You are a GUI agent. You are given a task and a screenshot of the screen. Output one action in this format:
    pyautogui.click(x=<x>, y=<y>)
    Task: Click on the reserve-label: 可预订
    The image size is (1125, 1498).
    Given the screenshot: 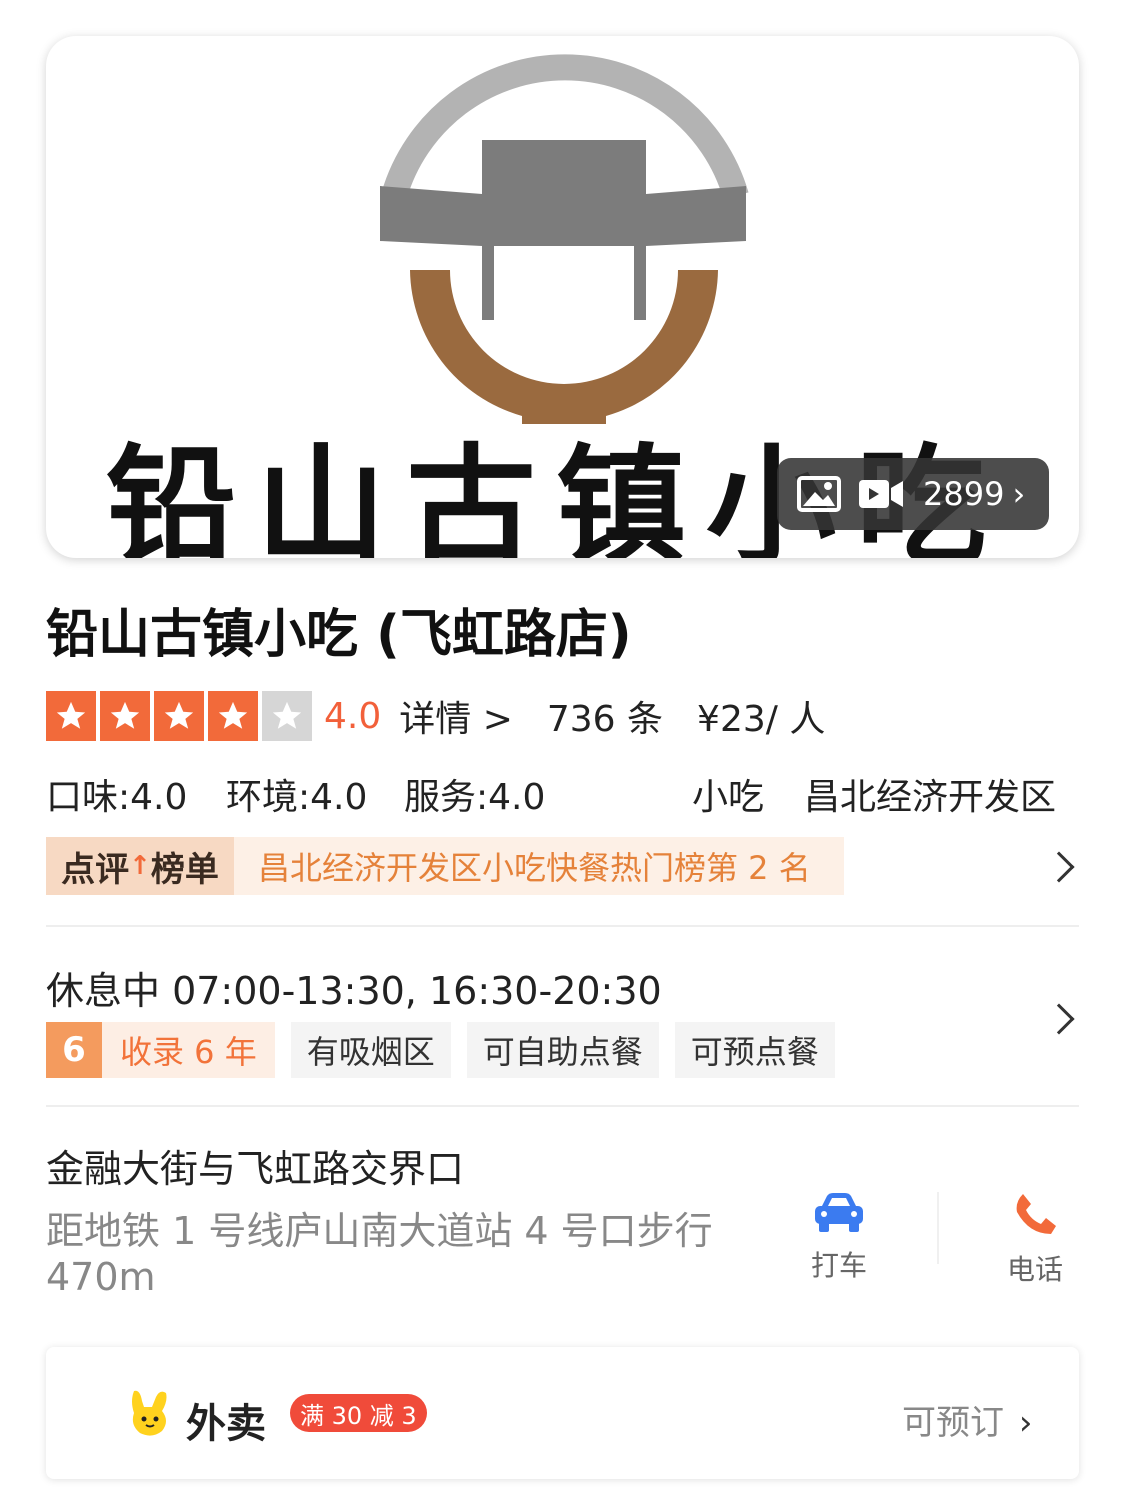 What is the action you would take?
    pyautogui.click(x=953, y=1423)
    